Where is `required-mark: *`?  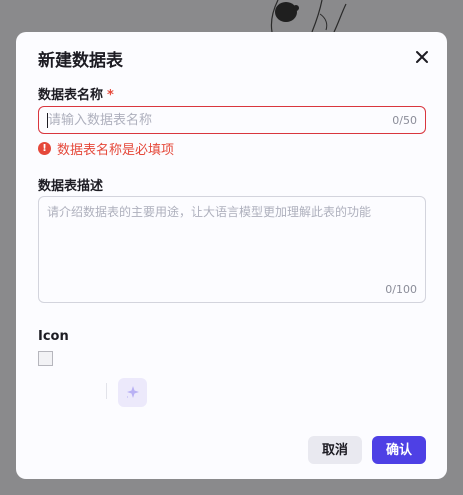 required-mark: * is located at coordinates (110, 95).